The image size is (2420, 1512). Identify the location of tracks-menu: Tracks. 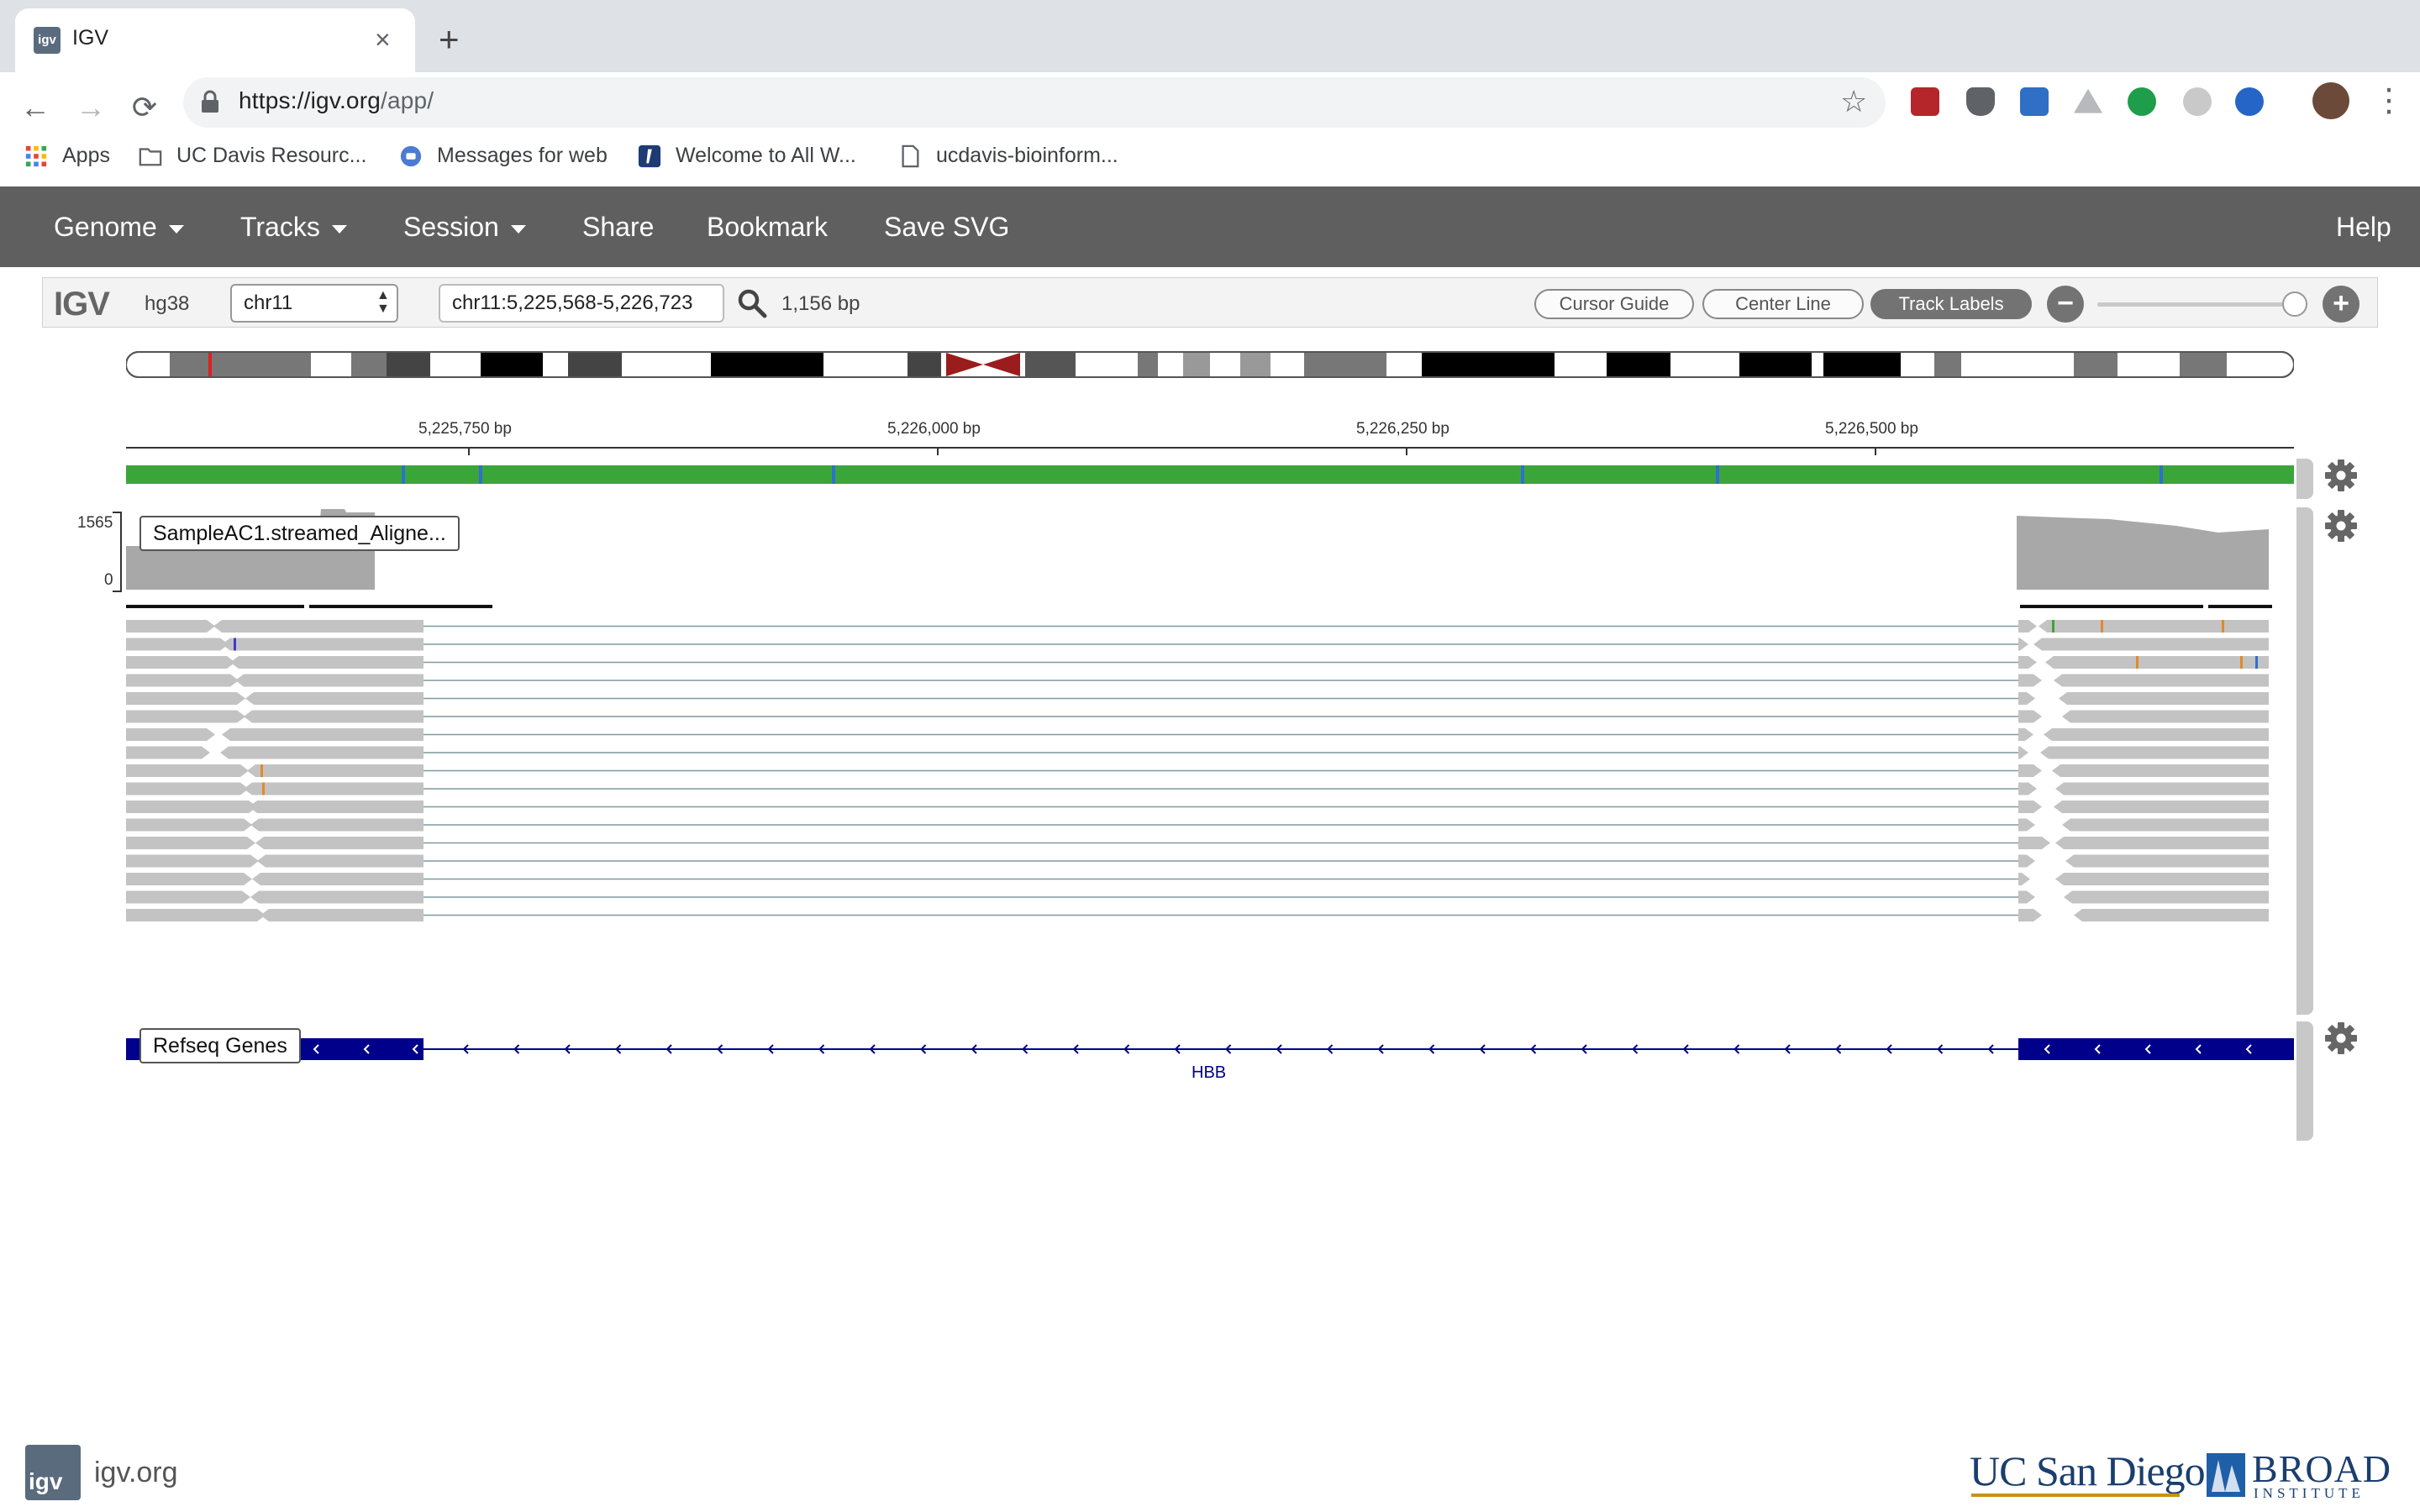
(293, 227).